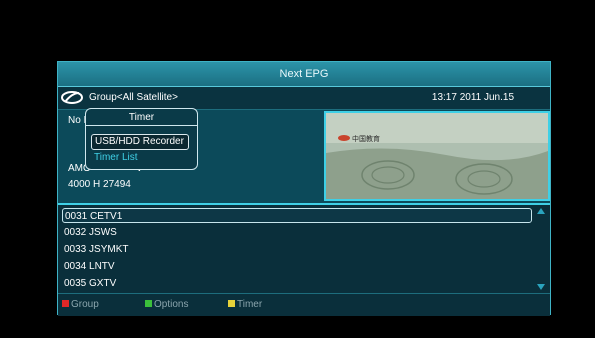 The image size is (595, 338). What do you see at coordinates (304, 304) in the screenshot?
I see `color-key-footer: Group Options Timer` at bounding box center [304, 304].